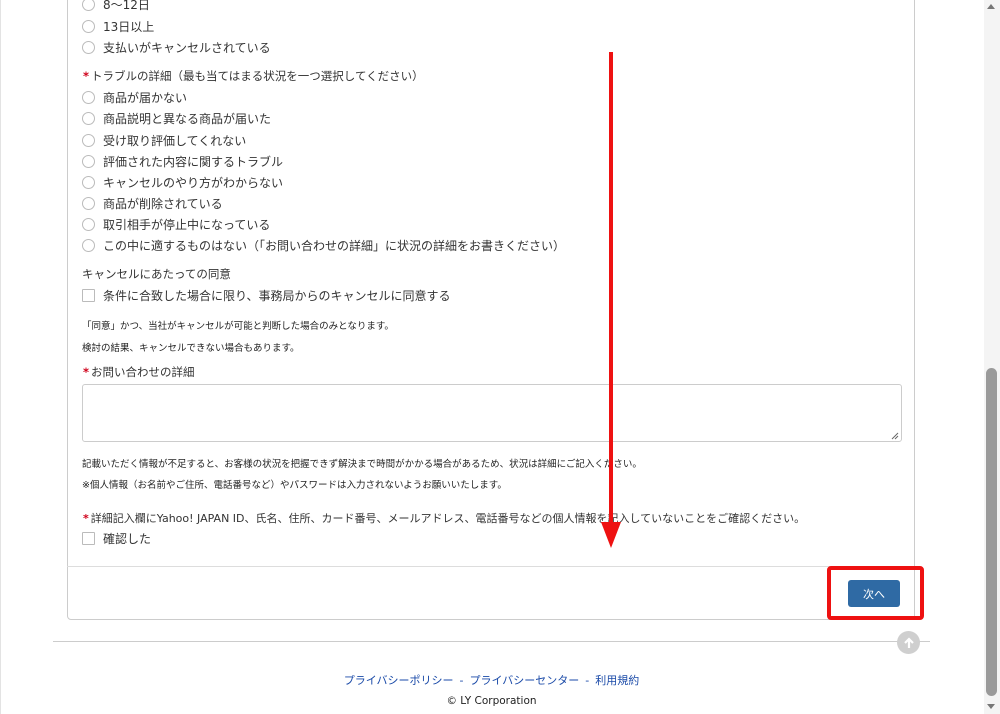 Image resolution: width=1000 pixels, height=714 pixels. I want to click on radio-label: 商品説明と異なる商品が届いた, so click(187, 118).